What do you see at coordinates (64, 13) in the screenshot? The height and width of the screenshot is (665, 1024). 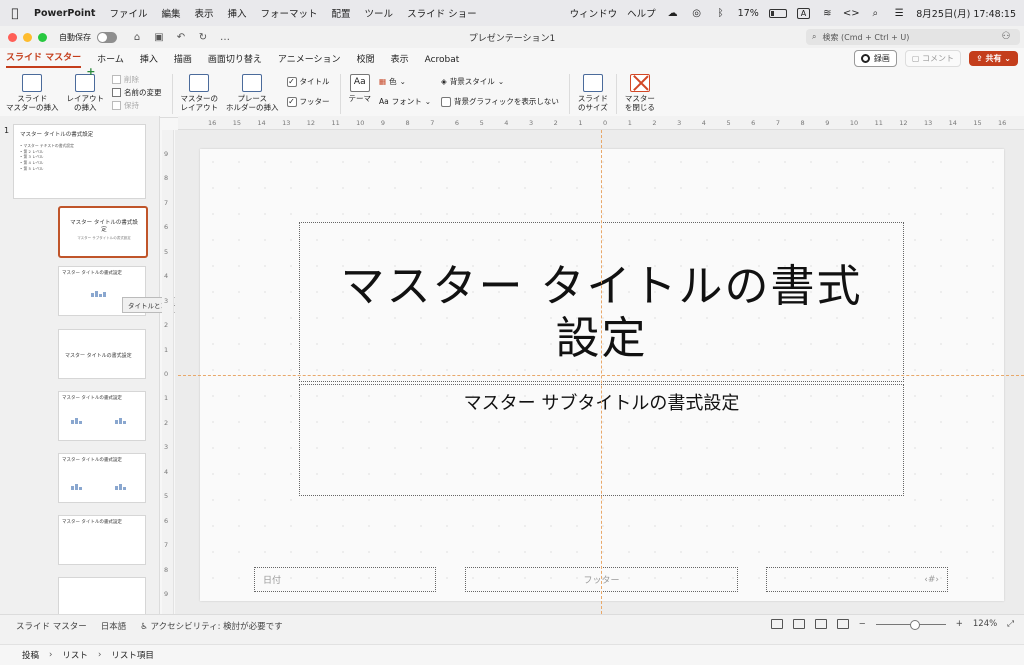 I see `app-menu: PowerPoint` at bounding box center [64, 13].